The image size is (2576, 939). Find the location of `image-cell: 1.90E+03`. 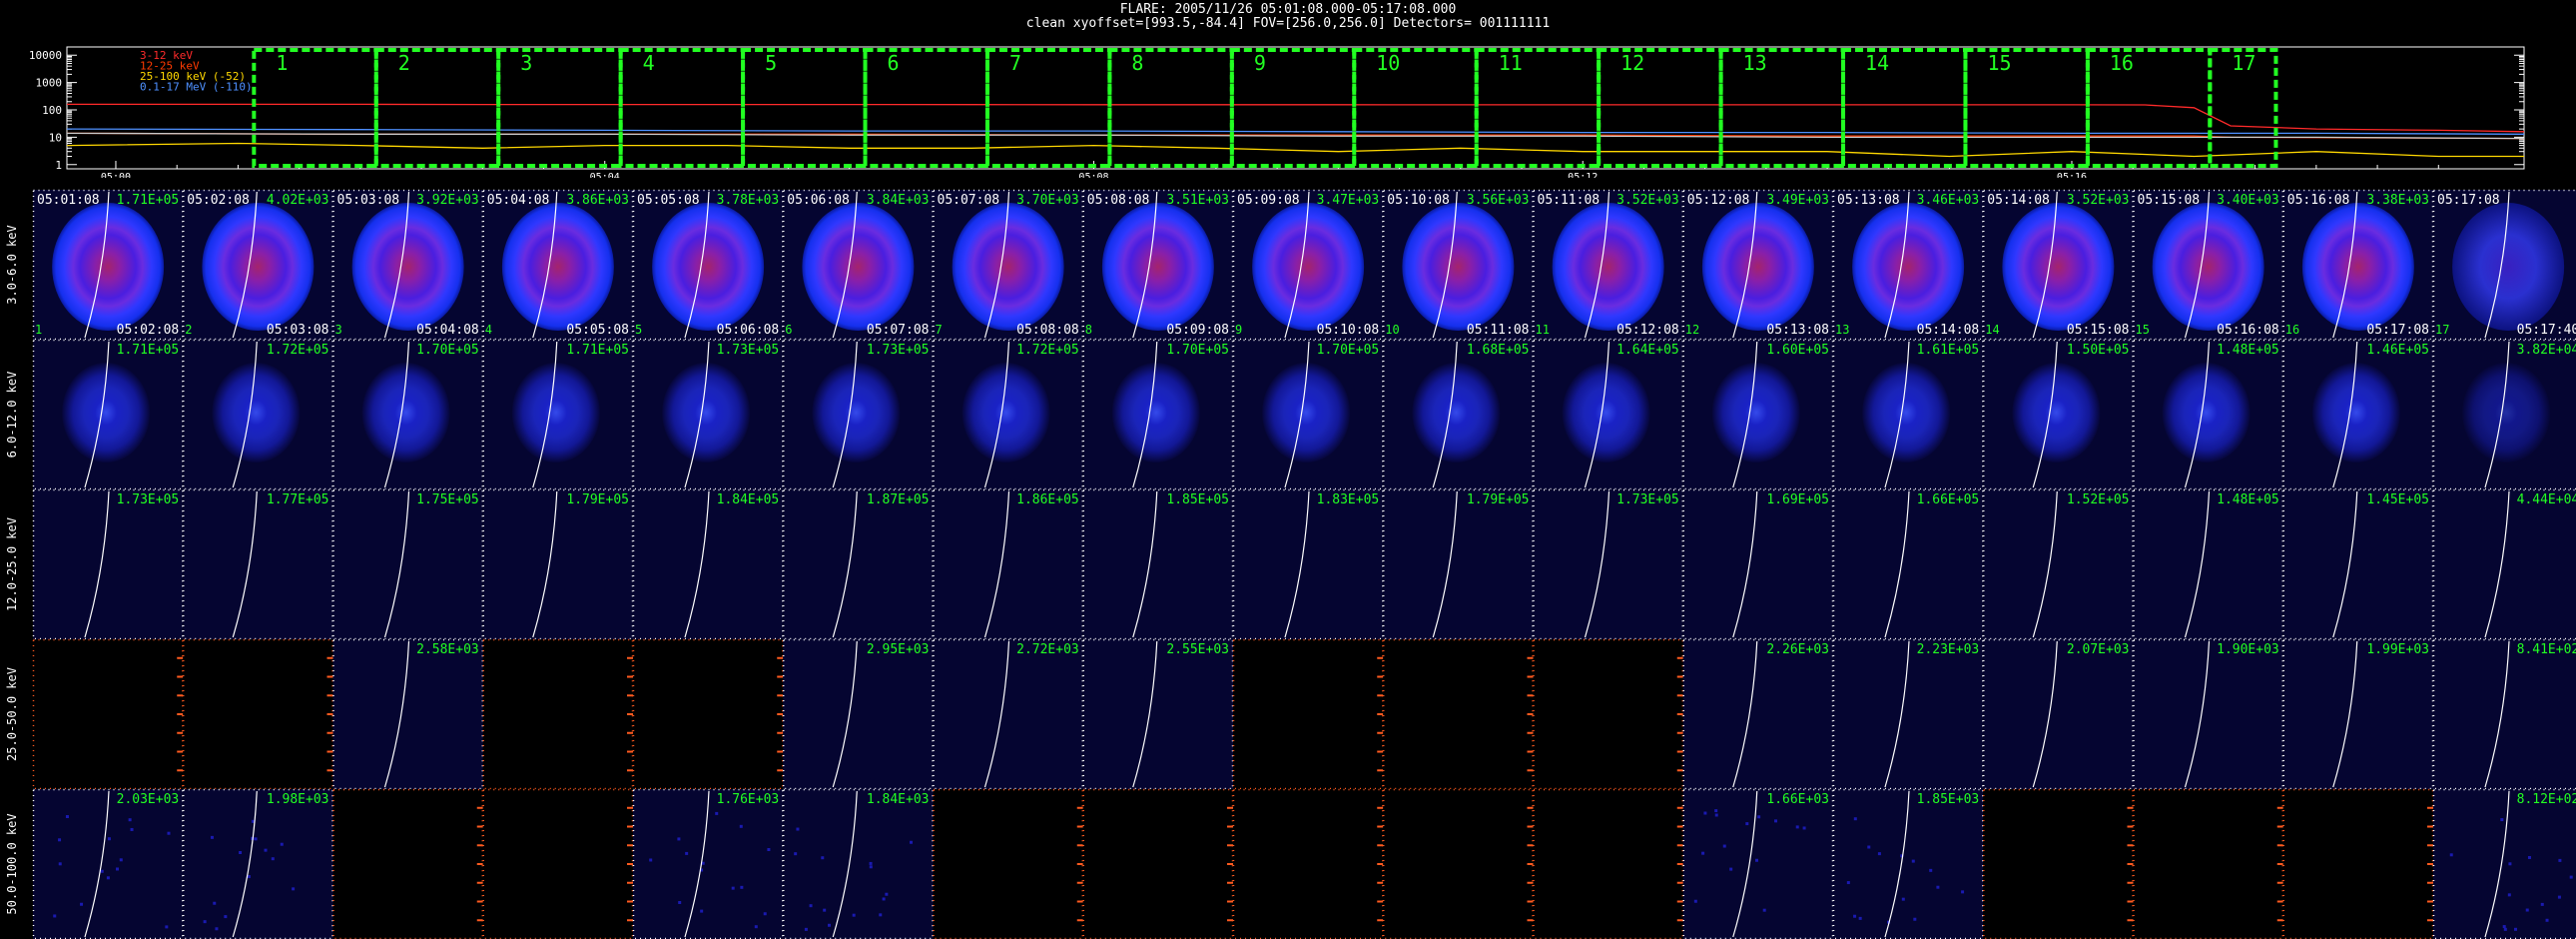

image-cell: 1.90E+03 is located at coordinates (2208, 714).